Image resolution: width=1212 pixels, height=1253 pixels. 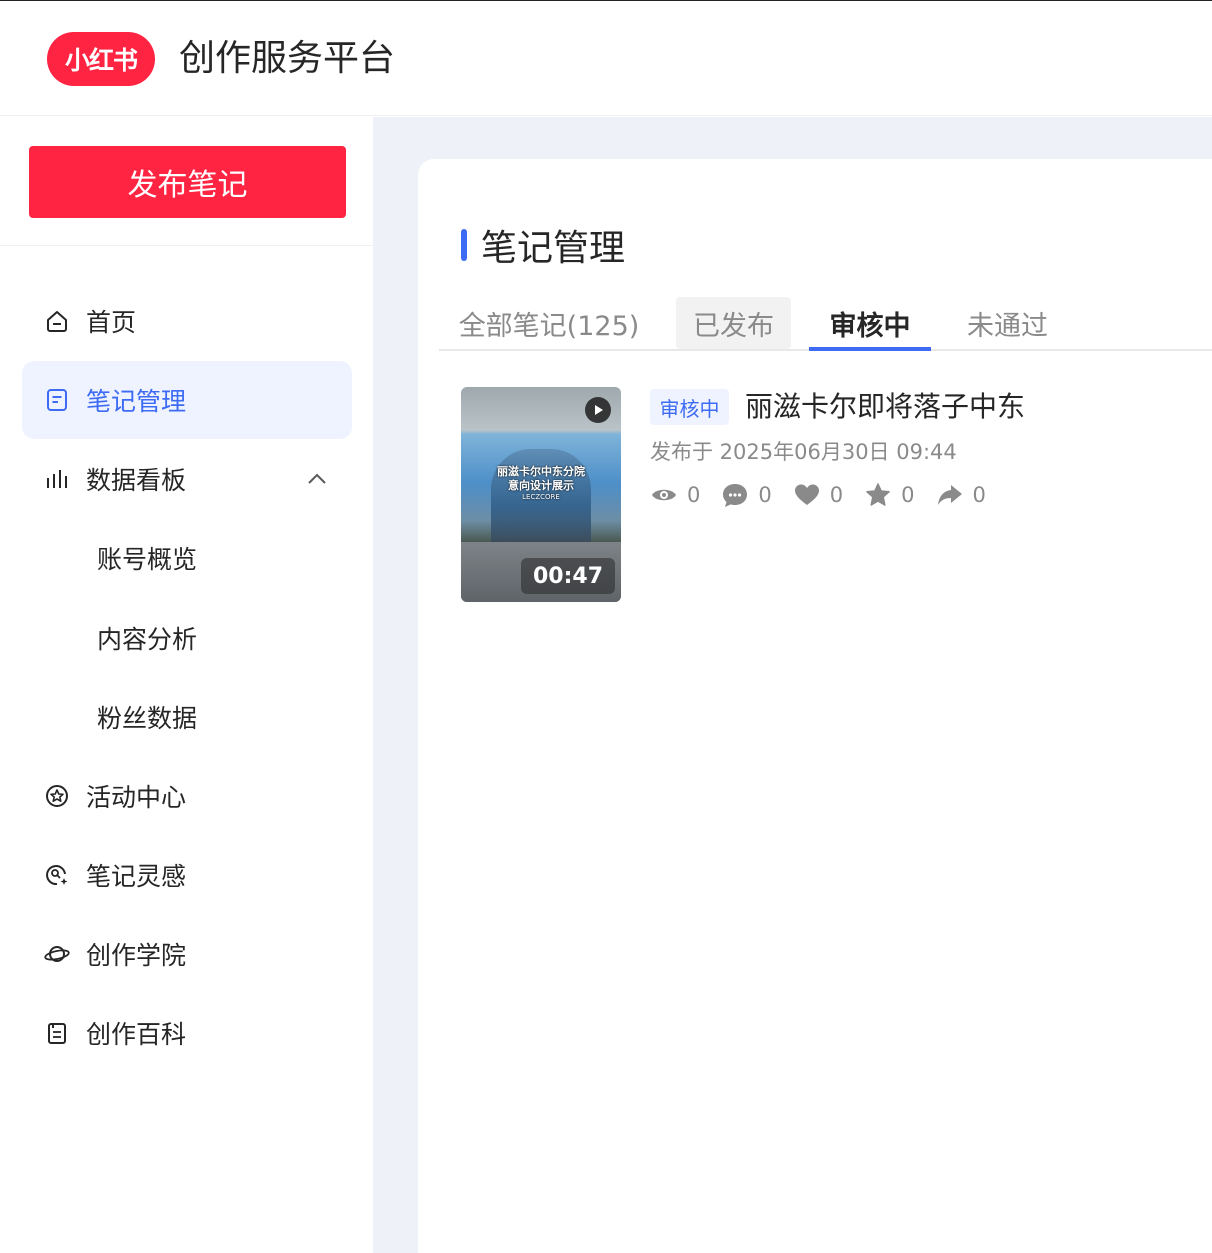 What do you see at coordinates (598, 410) in the screenshot?
I see `play-icon` at bounding box center [598, 410].